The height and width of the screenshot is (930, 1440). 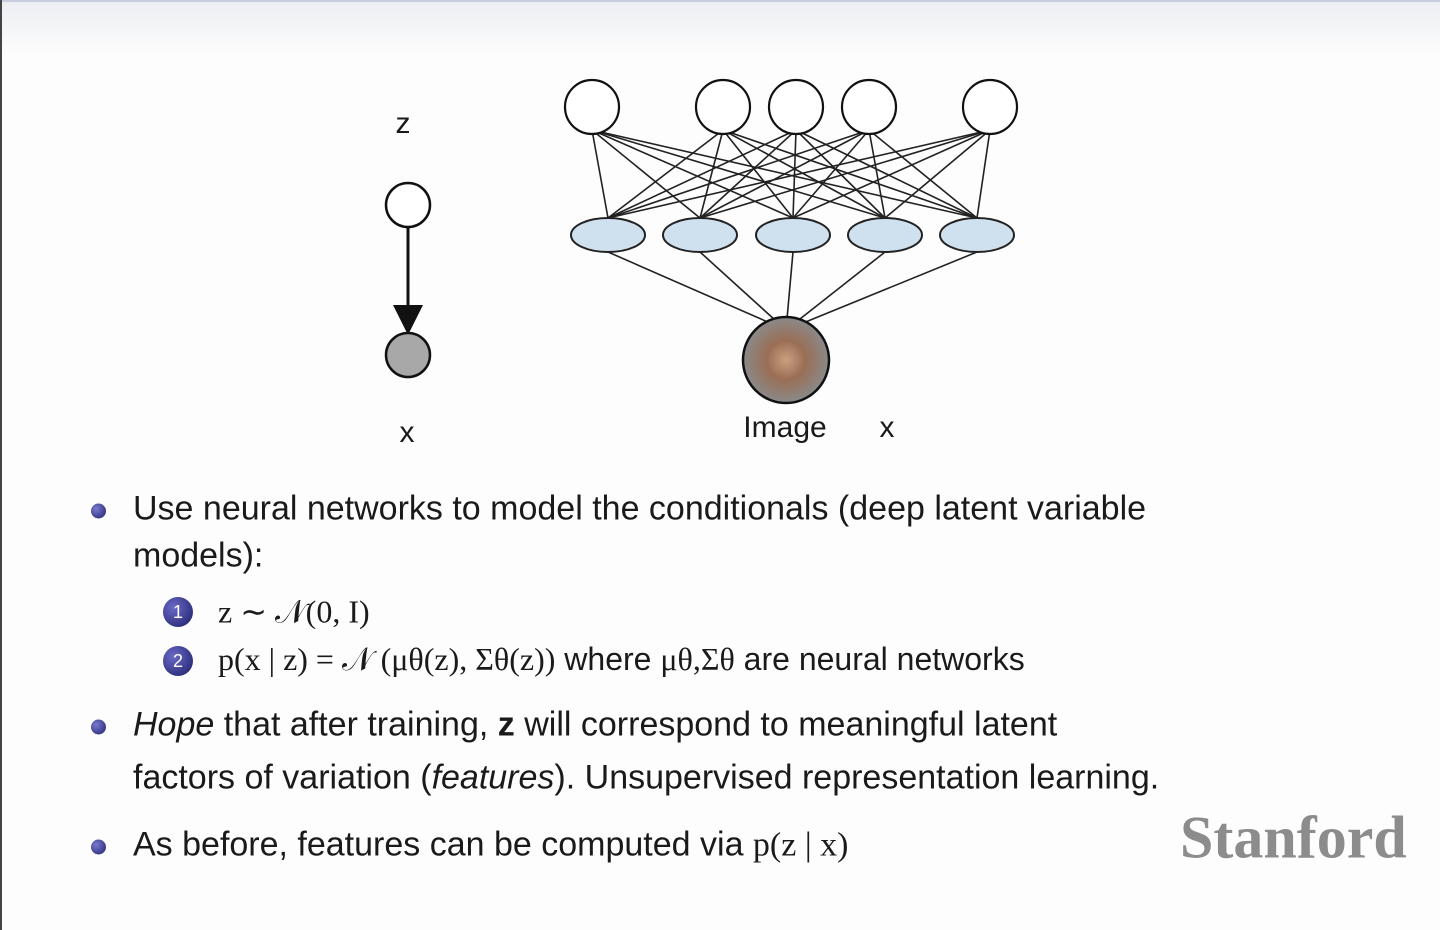 What do you see at coordinates (174, 724) in the screenshot?
I see `emphasis-hope: Hope` at bounding box center [174, 724].